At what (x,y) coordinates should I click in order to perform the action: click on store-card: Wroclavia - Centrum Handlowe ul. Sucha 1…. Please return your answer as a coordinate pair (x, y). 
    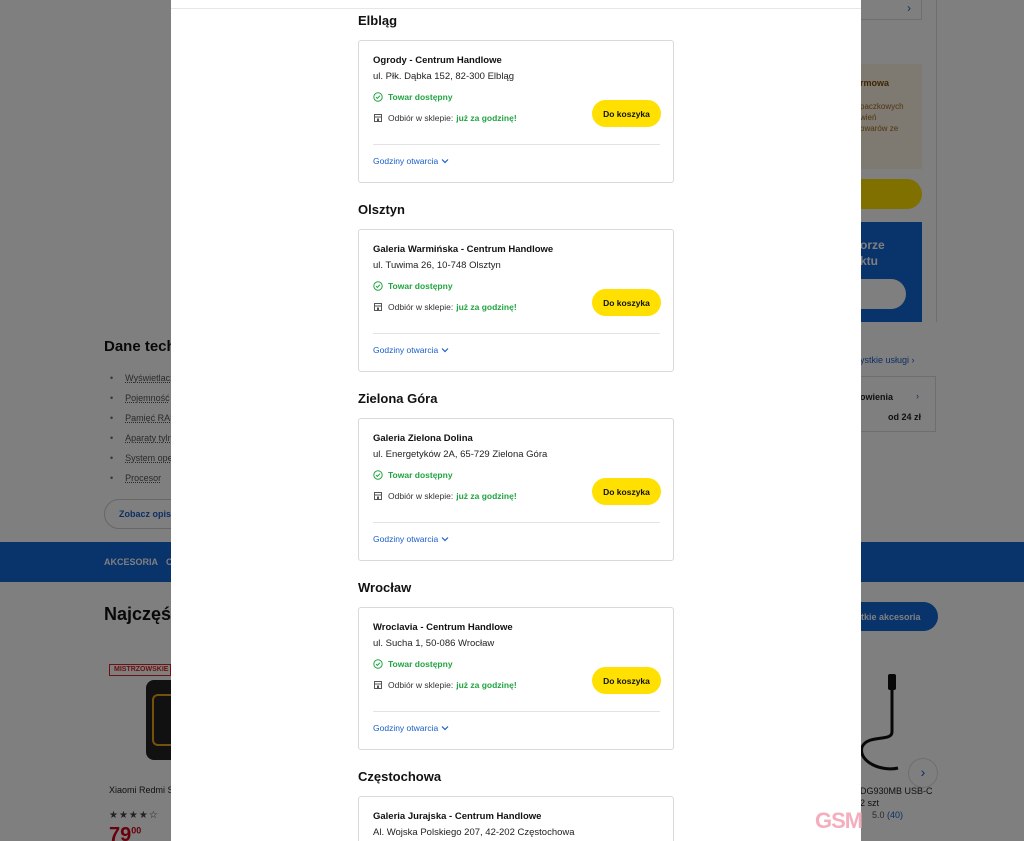
    Looking at the image, I should click on (516, 678).